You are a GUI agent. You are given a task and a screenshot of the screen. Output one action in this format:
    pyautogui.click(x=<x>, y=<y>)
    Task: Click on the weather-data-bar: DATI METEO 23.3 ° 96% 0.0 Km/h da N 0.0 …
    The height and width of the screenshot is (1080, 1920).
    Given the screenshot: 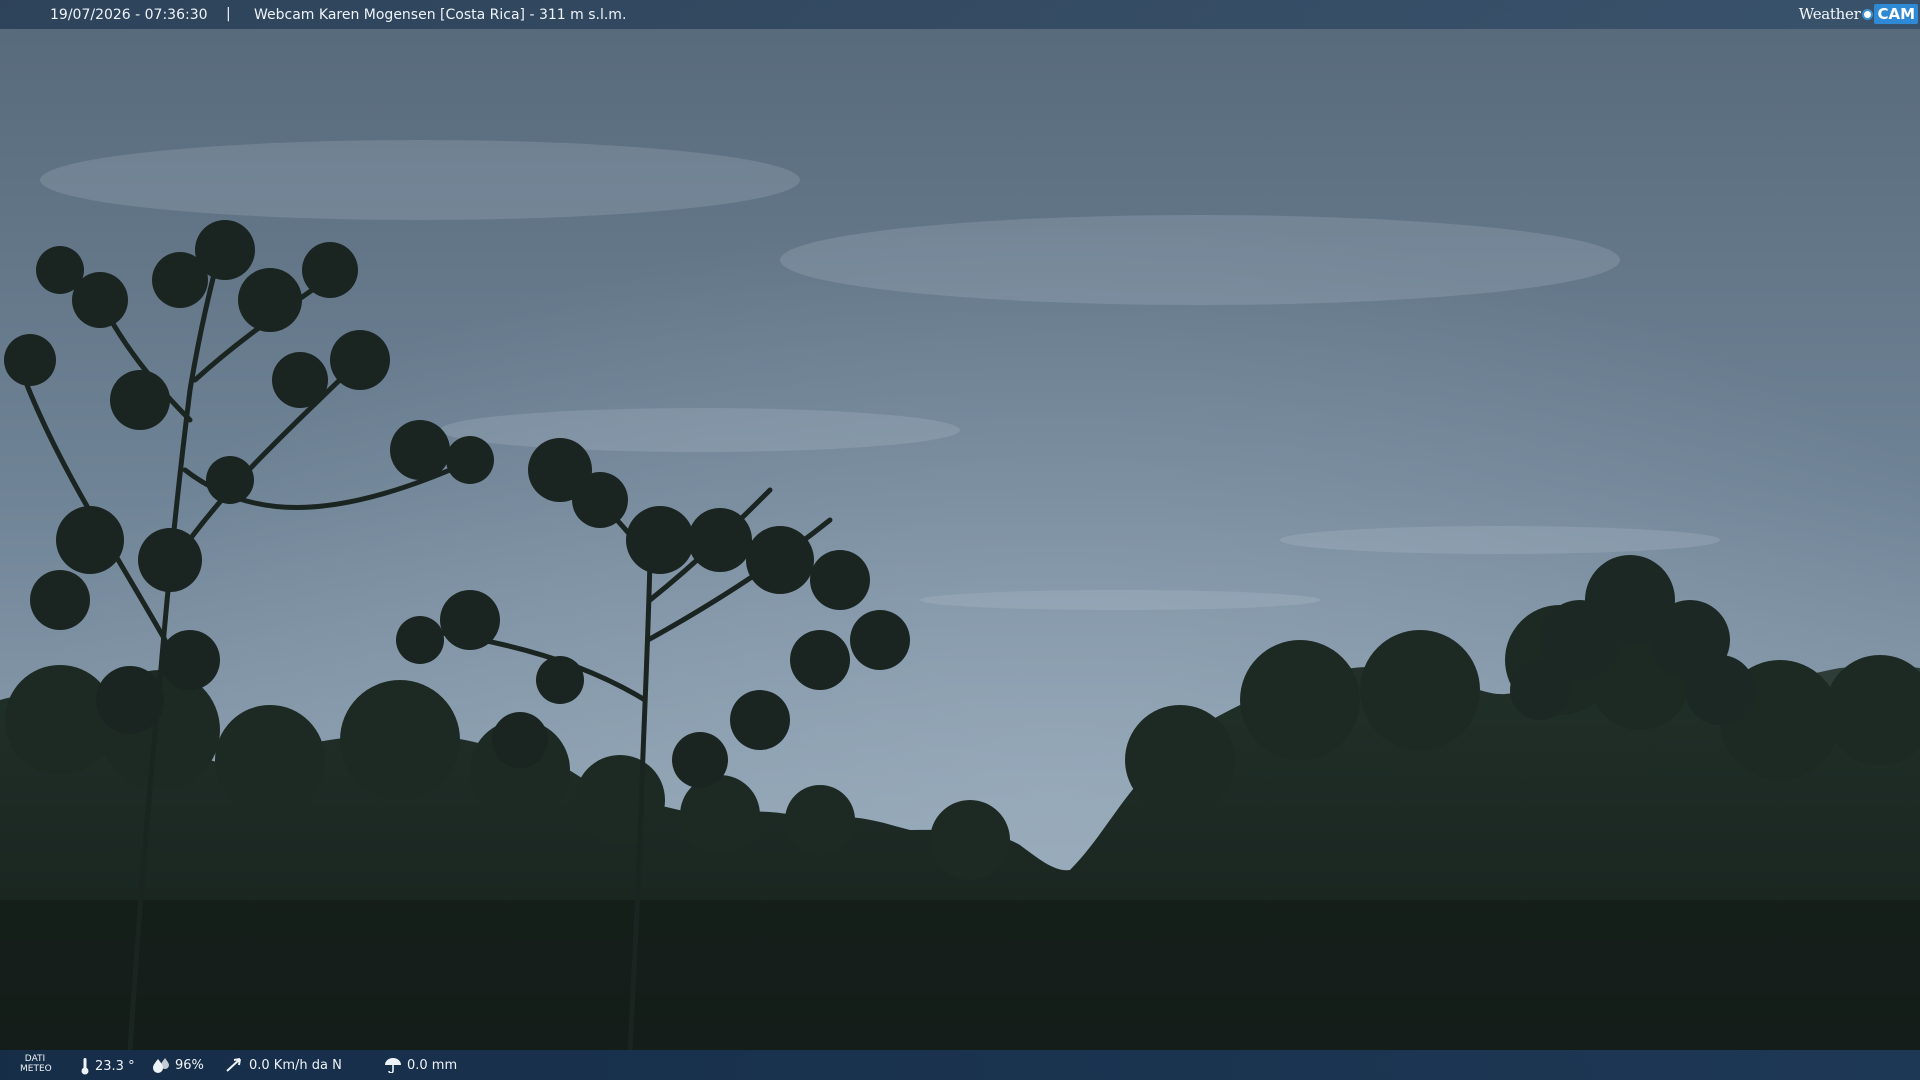 What is the action you would take?
    pyautogui.click(x=960, y=1065)
    